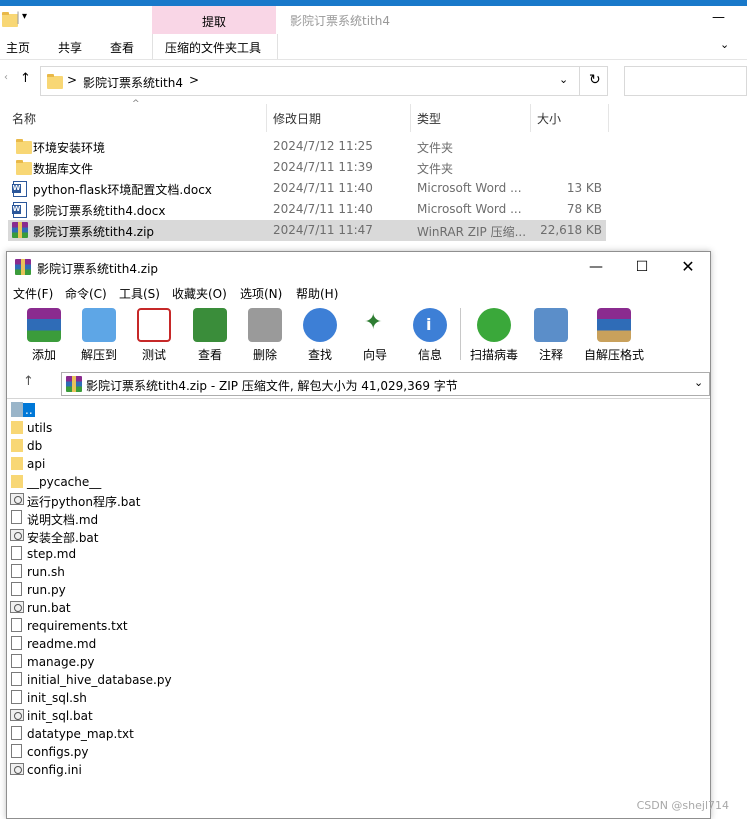 The height and width of the screenshot is (819, 747). I want to click on archive-item-name: run.sh, so click(46, 572).